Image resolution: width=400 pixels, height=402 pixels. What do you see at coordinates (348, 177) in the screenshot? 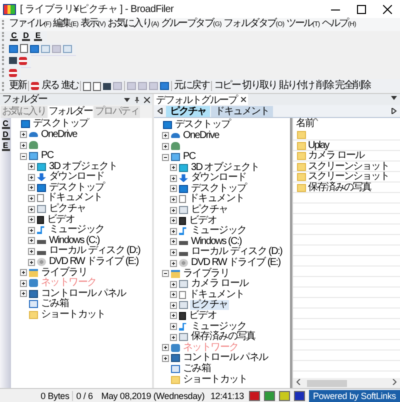
I see `file-name: スクリーンショット` at bounding box center [348, 177].